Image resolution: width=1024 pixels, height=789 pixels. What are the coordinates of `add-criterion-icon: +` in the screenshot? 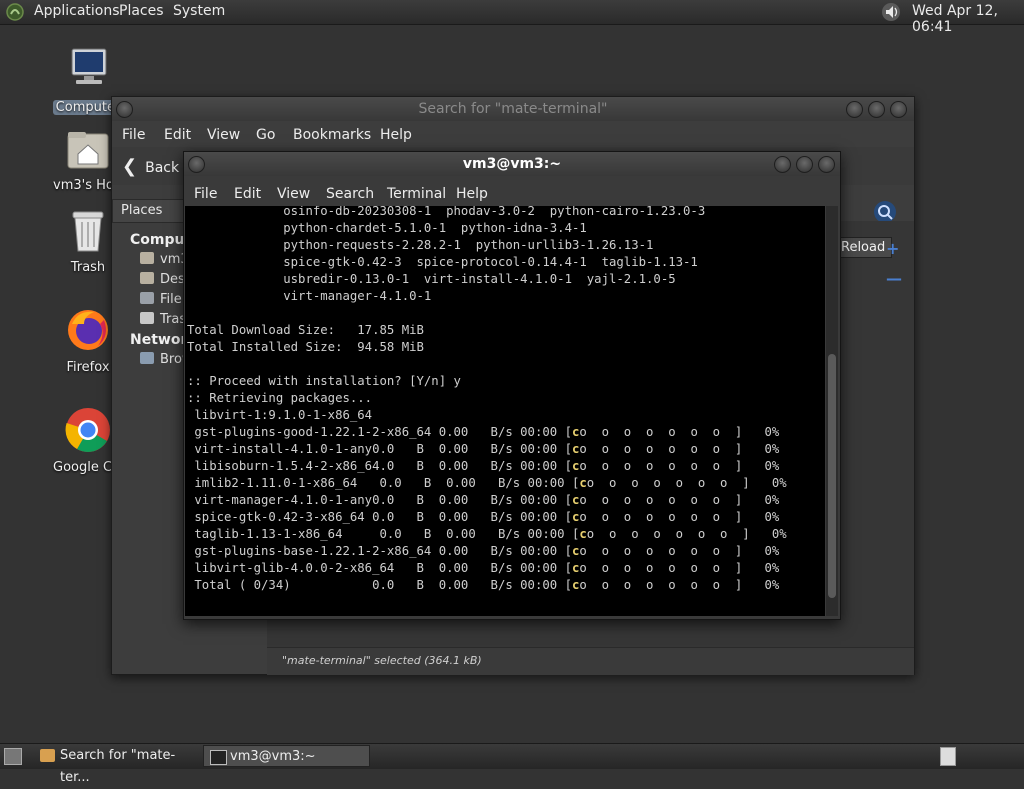 It's located at (892, 248).